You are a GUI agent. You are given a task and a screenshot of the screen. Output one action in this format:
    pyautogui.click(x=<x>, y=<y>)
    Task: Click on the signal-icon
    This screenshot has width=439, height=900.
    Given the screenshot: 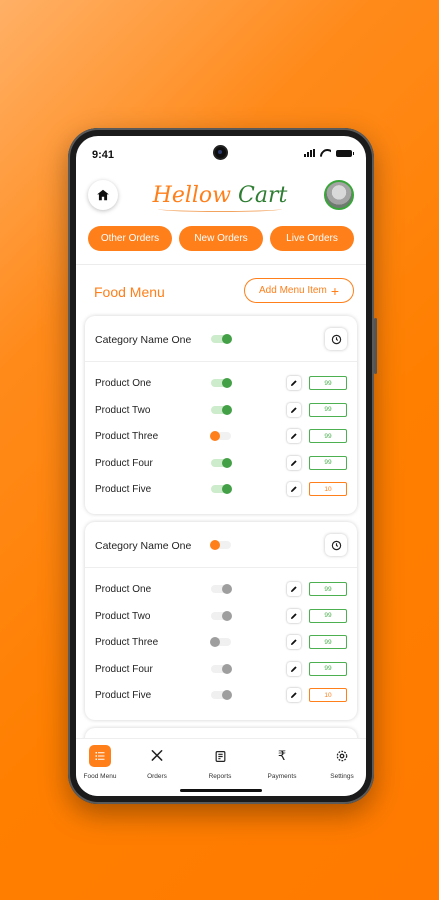 What is the action you would take?
    pyautogui.click(x=309, y=153)
    